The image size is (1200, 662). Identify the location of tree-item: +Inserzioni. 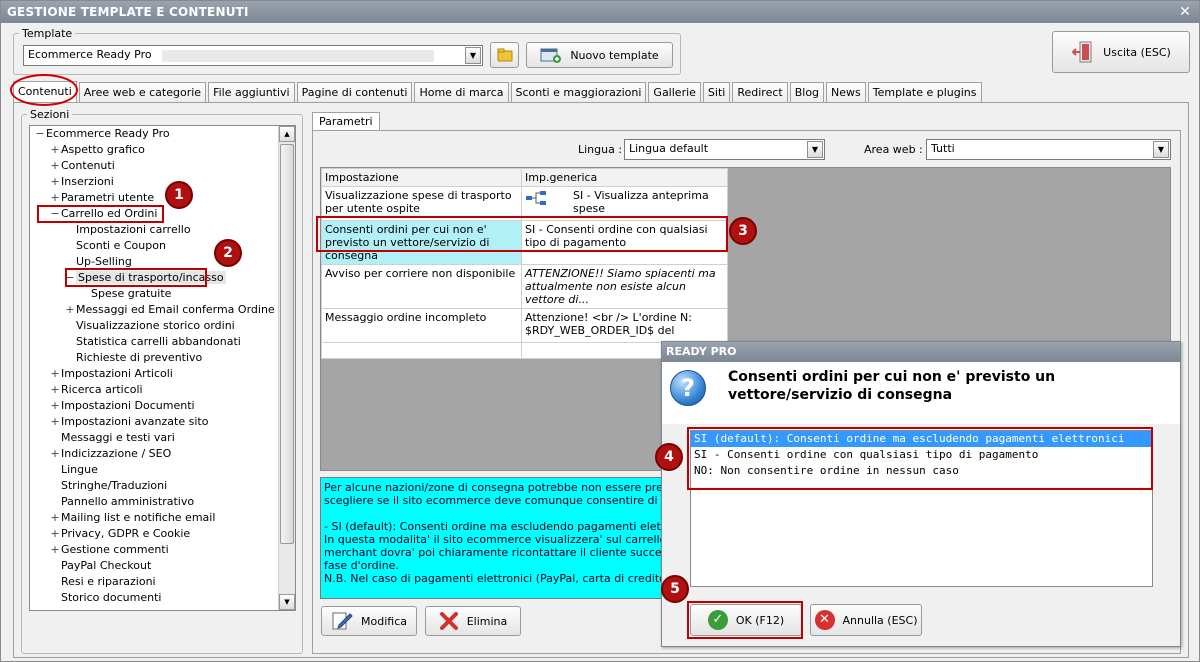
(155, 182).